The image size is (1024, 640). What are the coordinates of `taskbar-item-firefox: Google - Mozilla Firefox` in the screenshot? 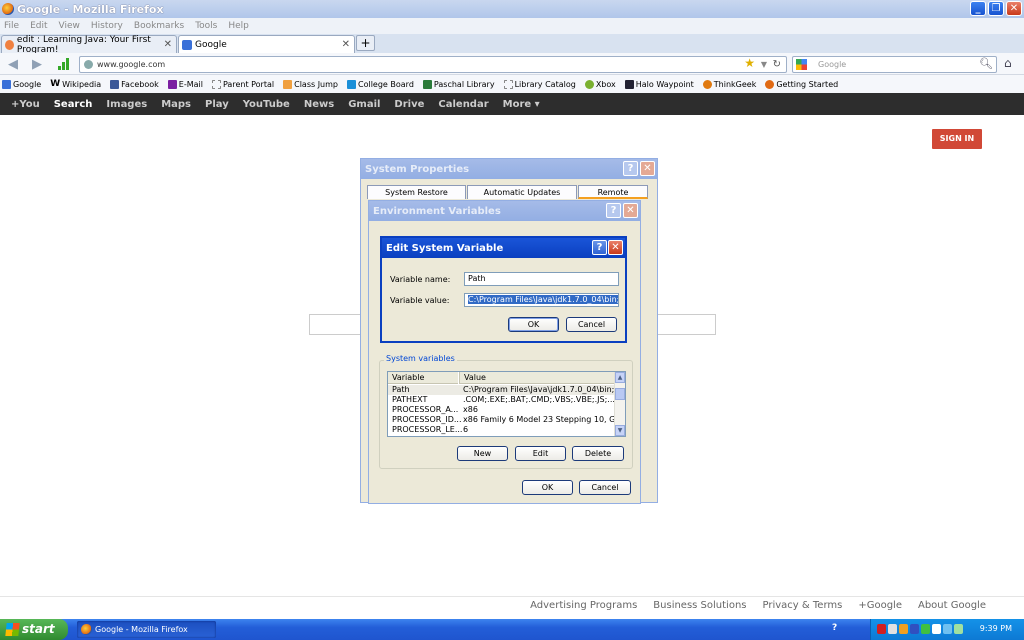 It's located at (146, 629).